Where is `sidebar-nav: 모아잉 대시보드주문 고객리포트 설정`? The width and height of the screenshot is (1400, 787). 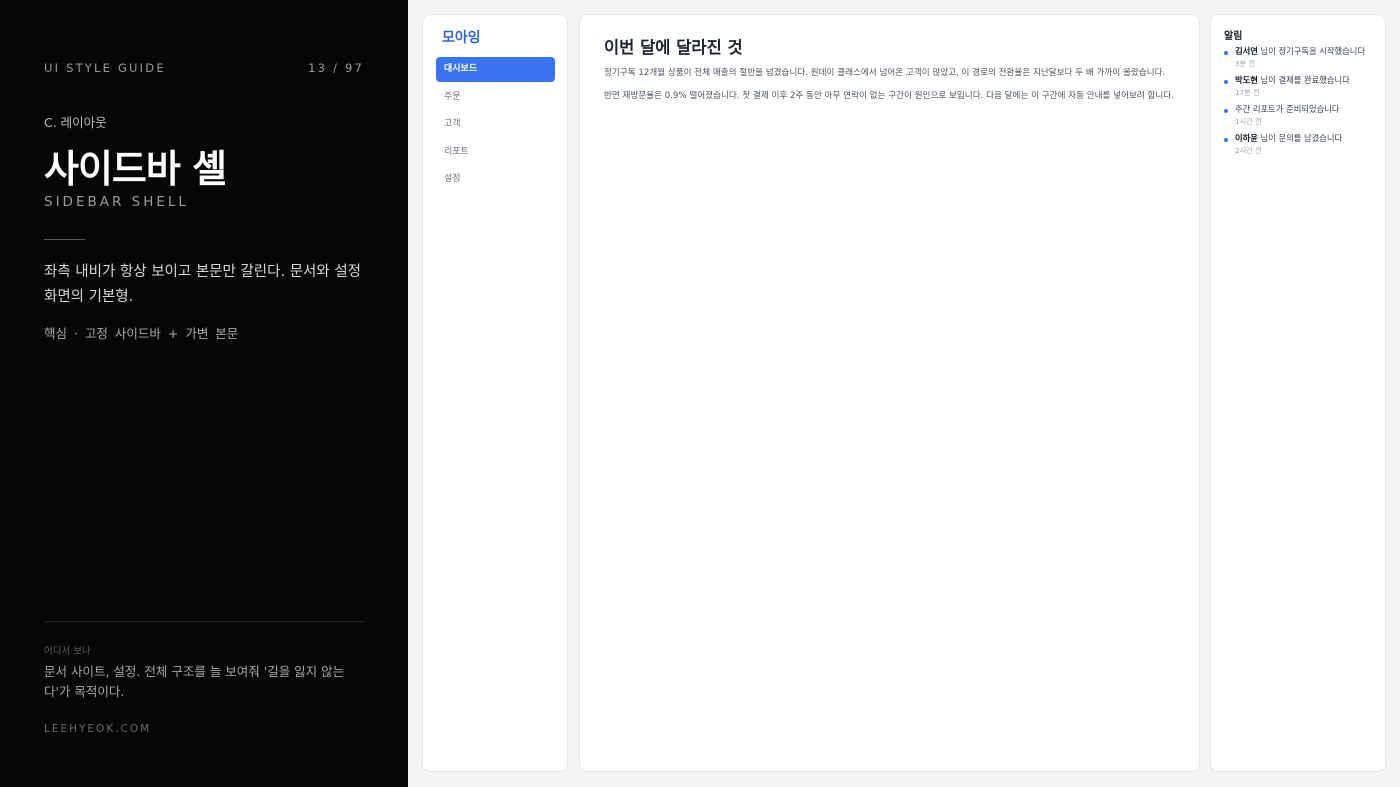 sidebar-nav: 모아잉 대시보드주문 고객리포트 설정 is located at coordinates (495, 393).